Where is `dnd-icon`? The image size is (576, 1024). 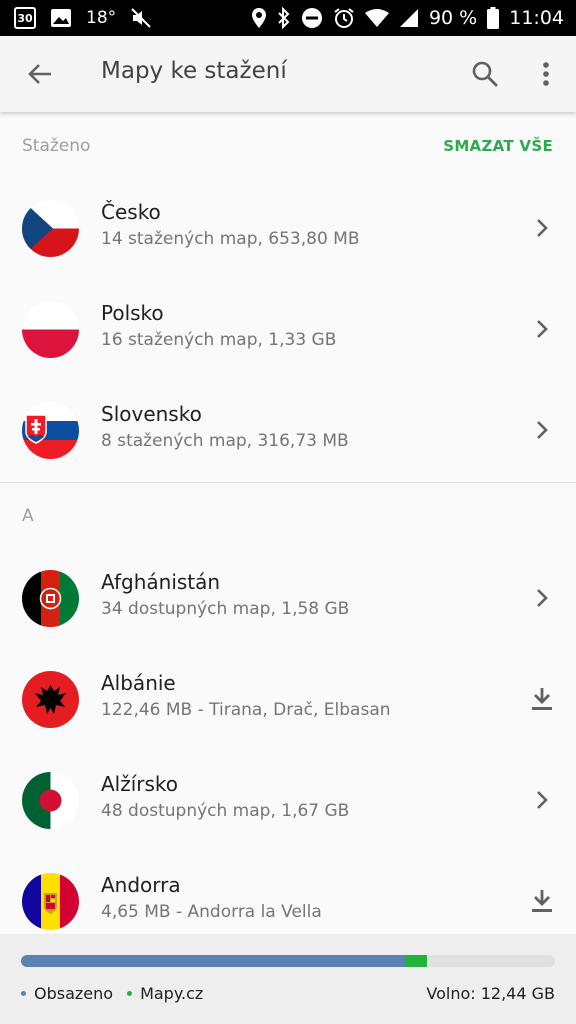 dnd-icon is located at coordinates (312, 18).